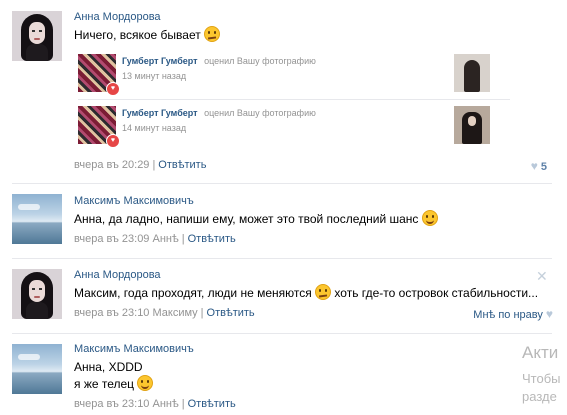  I want to click on like-button: Мнѣ по нраву ♥, so click(513, 314).